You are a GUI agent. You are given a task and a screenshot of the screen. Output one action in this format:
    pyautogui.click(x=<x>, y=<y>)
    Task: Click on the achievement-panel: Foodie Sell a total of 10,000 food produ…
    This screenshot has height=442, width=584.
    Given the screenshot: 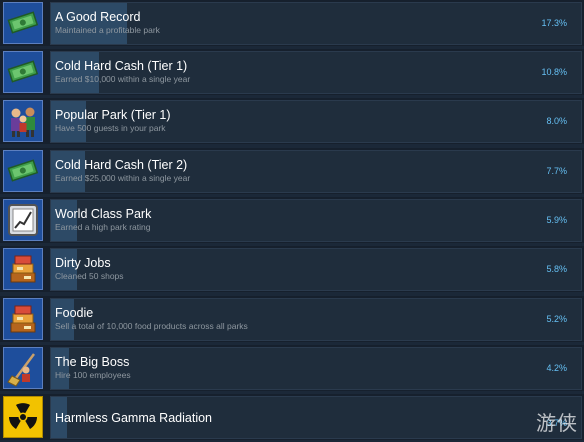 What is the action you would take?
    pyautogui.click(x=316, y=319)
    